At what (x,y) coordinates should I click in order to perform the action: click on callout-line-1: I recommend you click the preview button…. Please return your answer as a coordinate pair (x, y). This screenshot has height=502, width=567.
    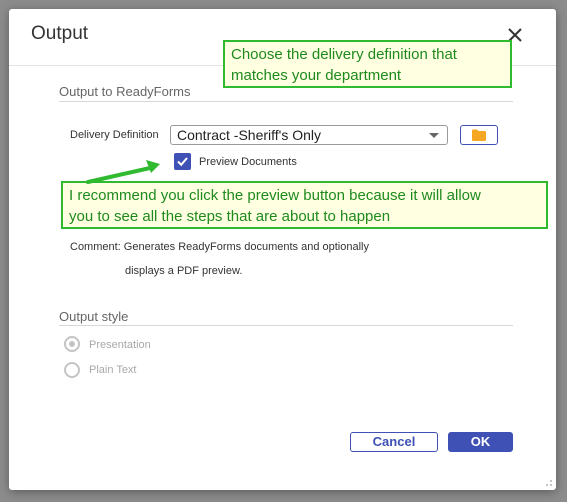
    Looking at the image, I should click on (275, 195).